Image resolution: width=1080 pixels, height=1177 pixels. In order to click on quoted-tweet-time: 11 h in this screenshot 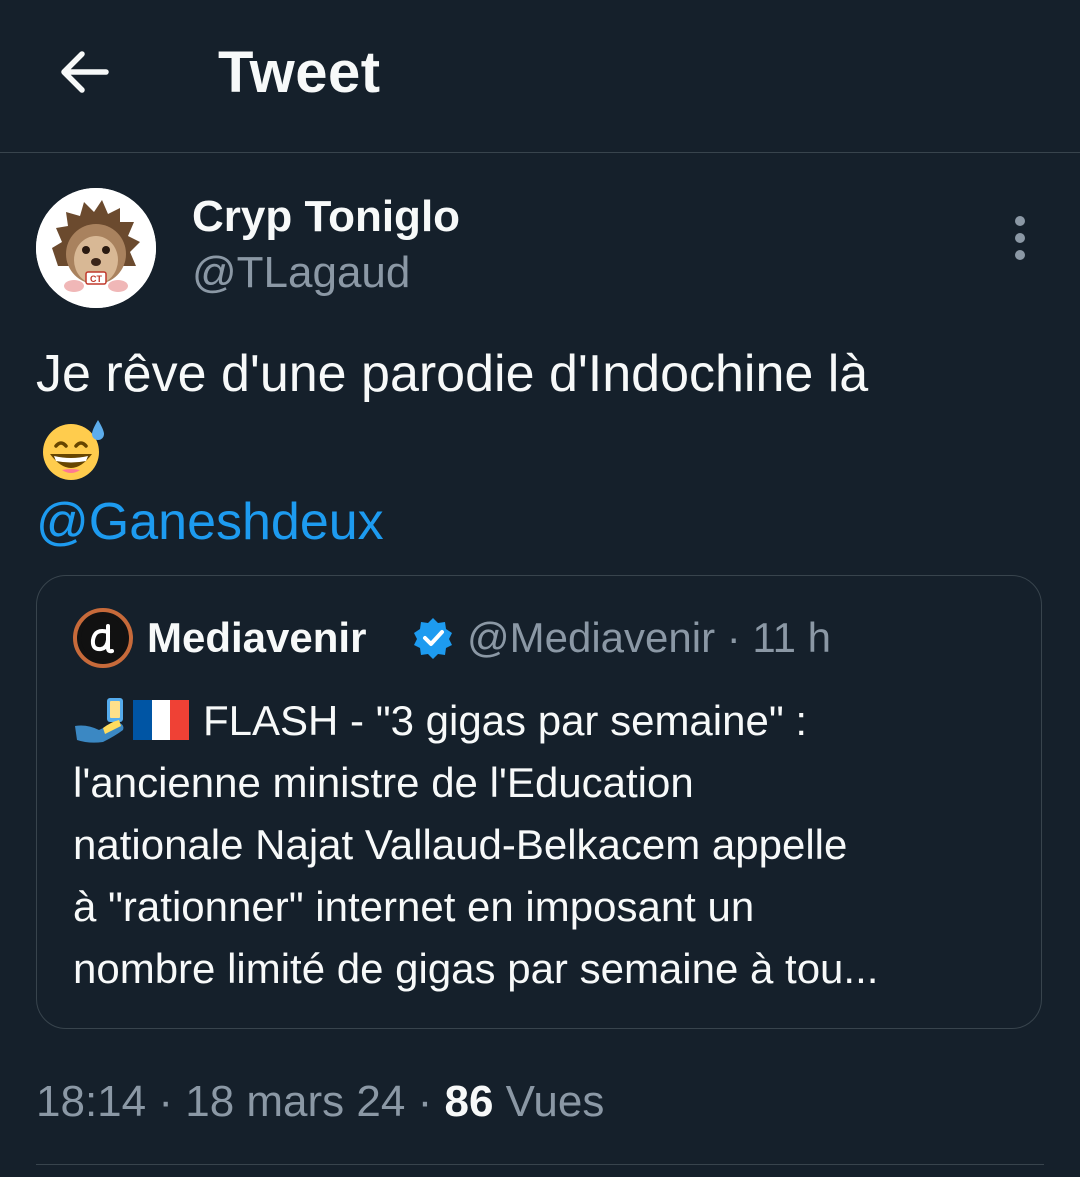, I will do `click(792, 637)`.